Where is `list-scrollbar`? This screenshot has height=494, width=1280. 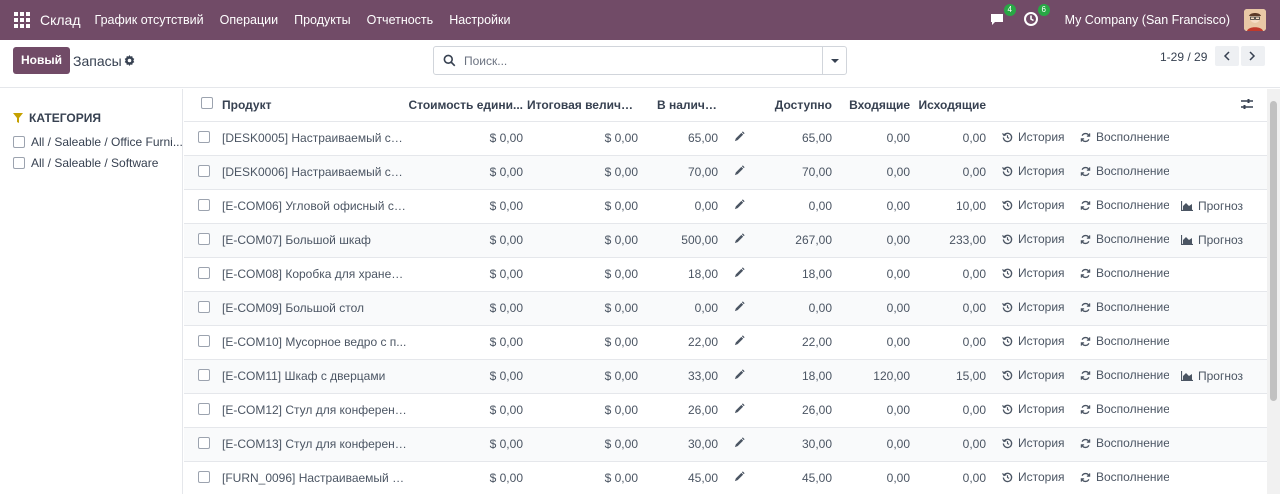 list-scrollbar is located at coordinates (1273, 291).